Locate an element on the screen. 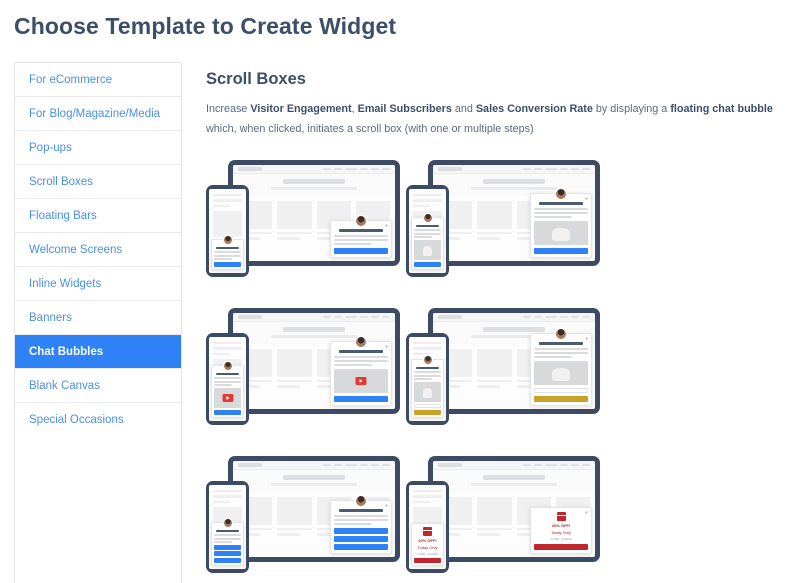 This screenshot has width=800, height=583. sidebar-item-for-ecommerce: For eCommerce is located at coordinates (98, 80).